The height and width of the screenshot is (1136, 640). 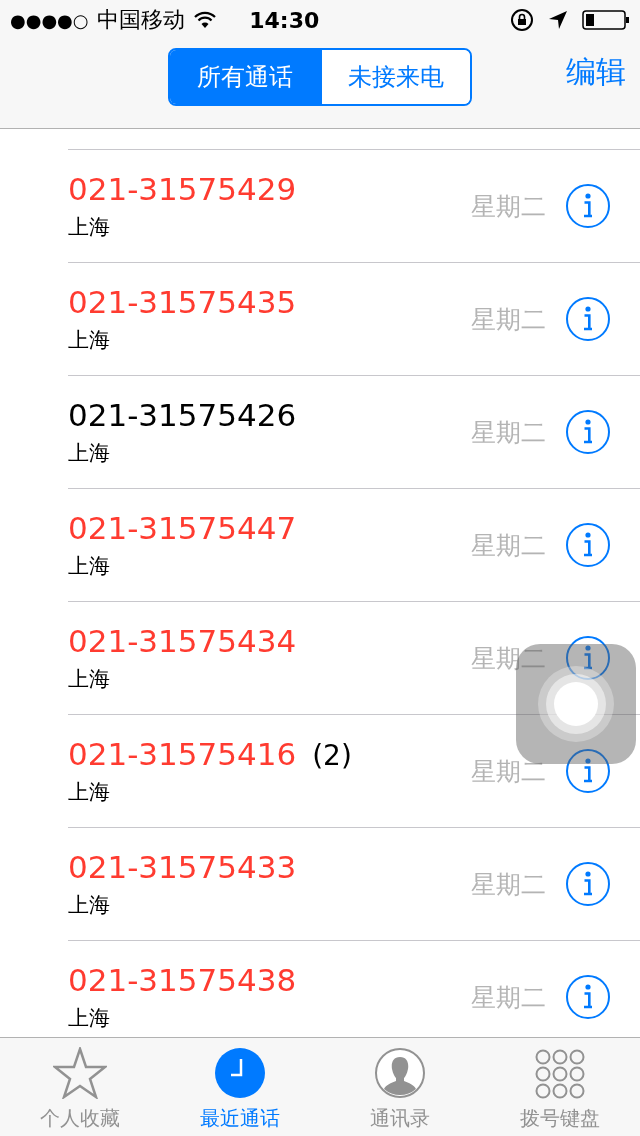 What do you see at coordinates (204, 20) in the screenshot?
I see `wifi-icon` at bounding box center [204, 20].